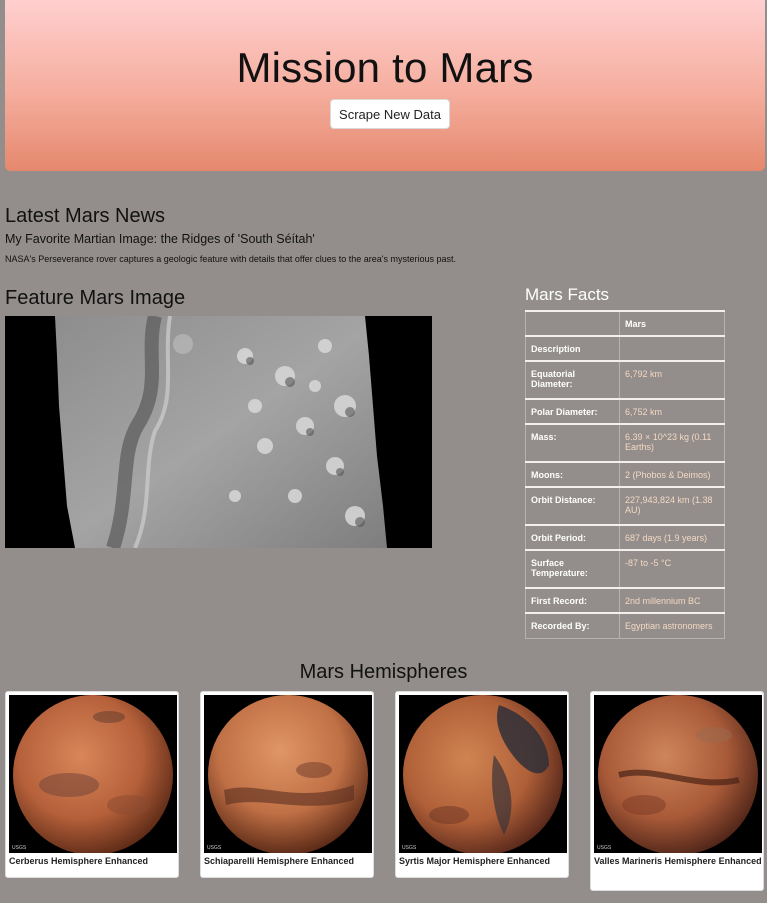  What do you see at coordinates (218, 432) in the screenshot?
I see `feature-mars-image` at bounding box center [218, 432].